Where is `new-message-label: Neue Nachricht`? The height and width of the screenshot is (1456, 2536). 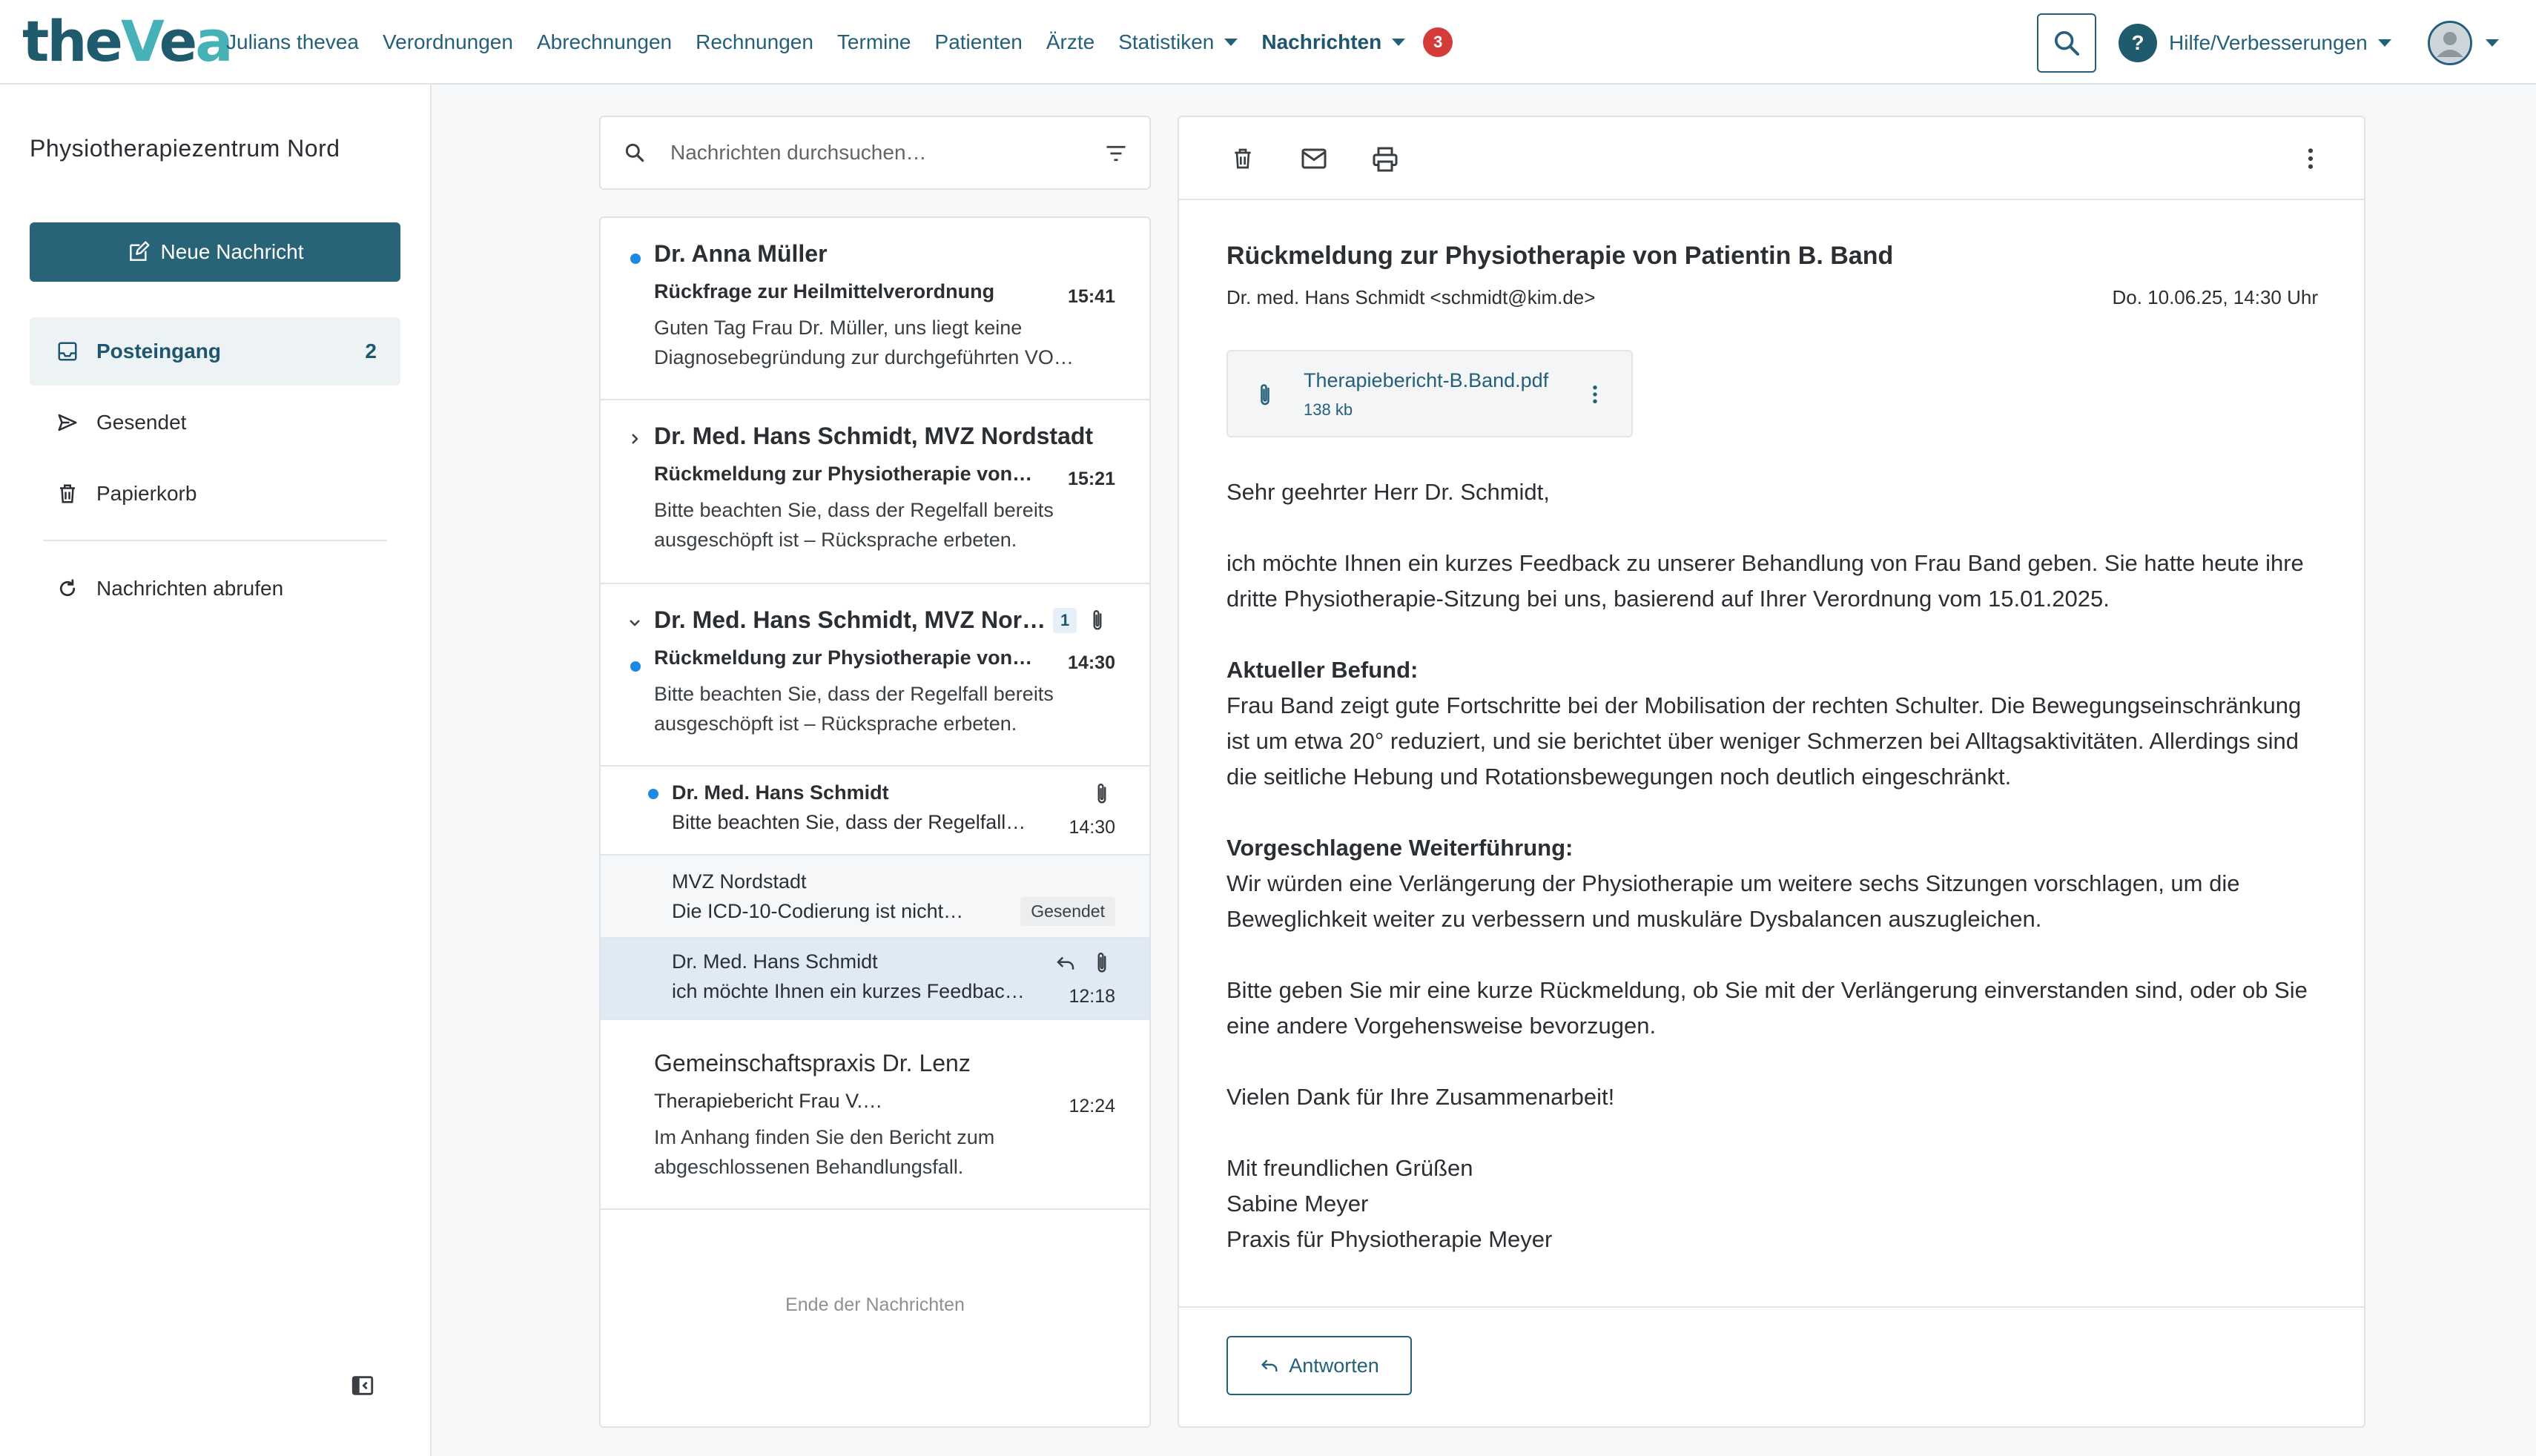 new-message-label: Neue Nachricht is located at coordinates (232, 252).